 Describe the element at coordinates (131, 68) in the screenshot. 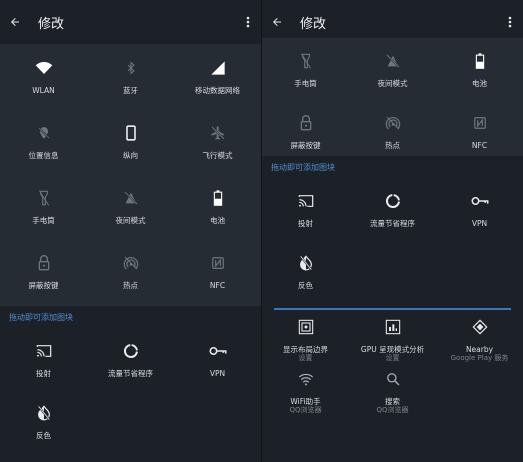

I see `bluetooth-icon` at that location.